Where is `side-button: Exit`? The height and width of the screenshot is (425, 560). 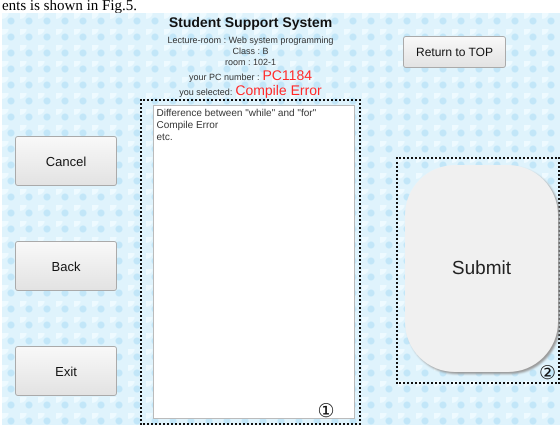
side-button: Exit is located at coordinates (66, 371).